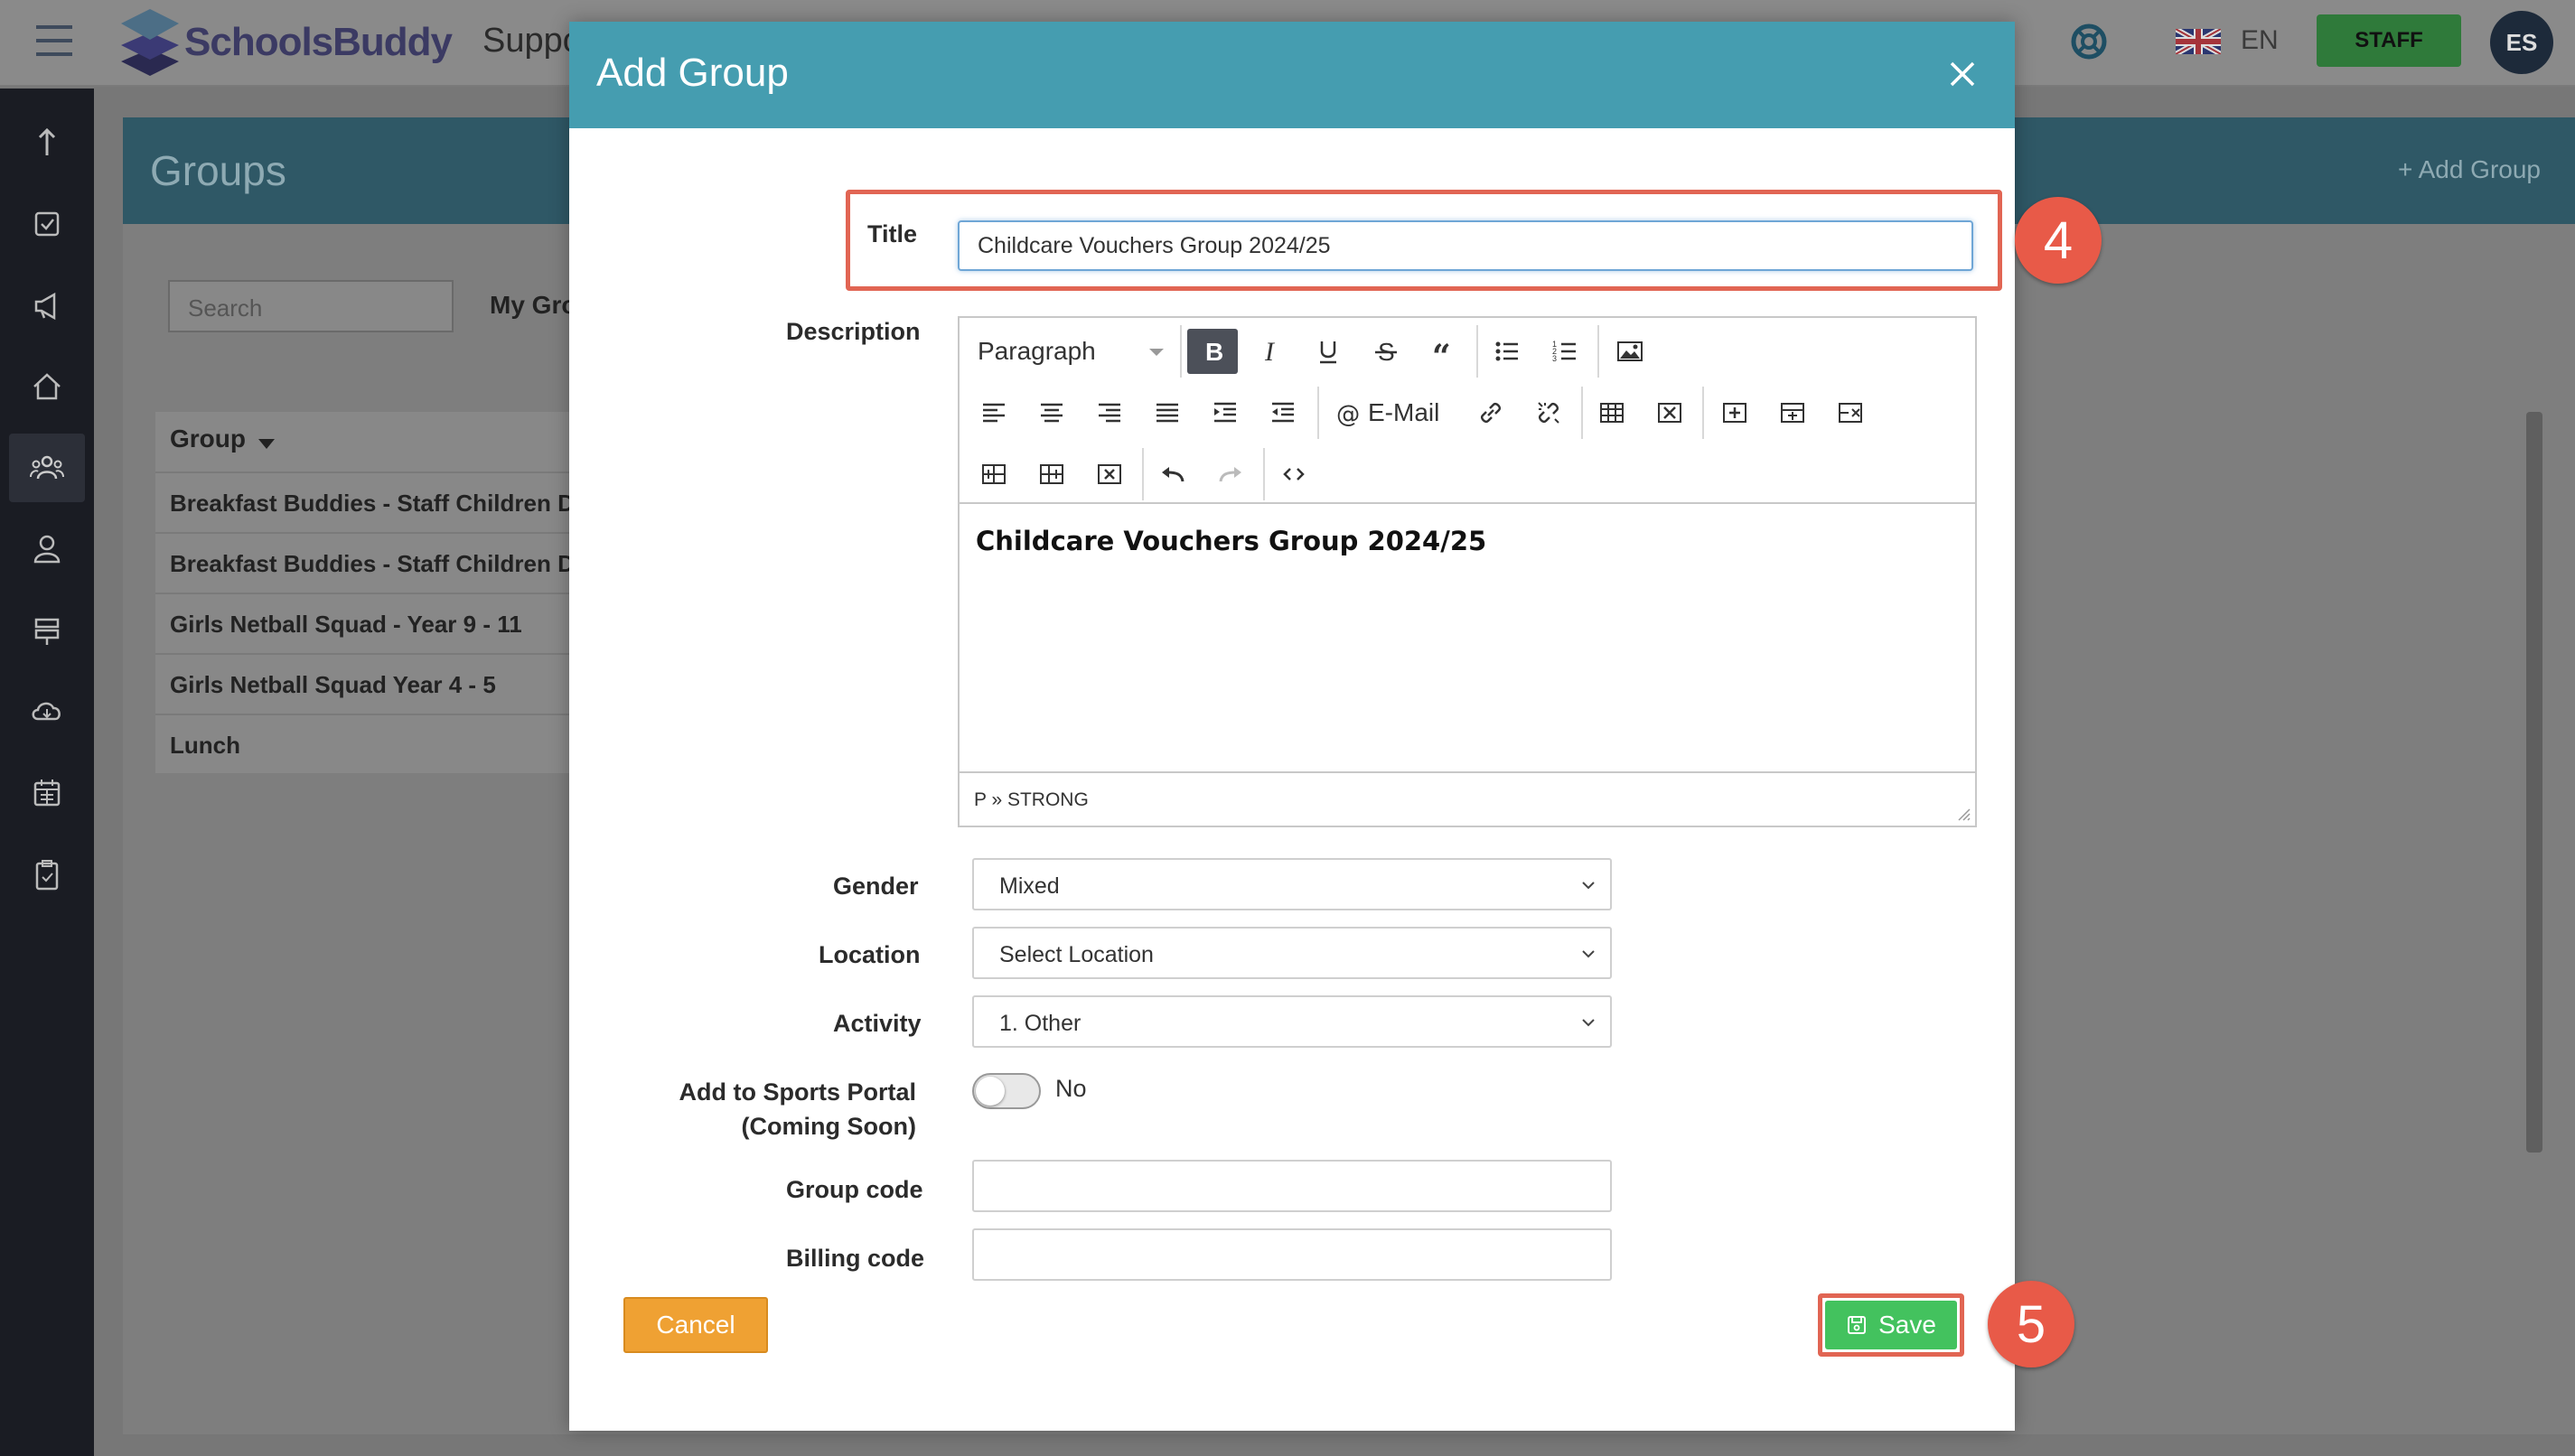  I want to click on align-left-icon, so click(994, 413).